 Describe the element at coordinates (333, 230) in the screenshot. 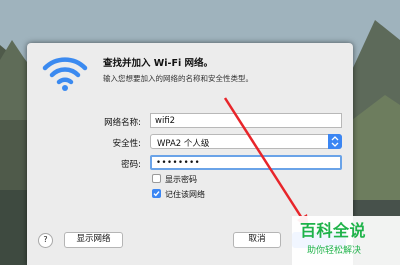

I see `watermark-brand: 百科全说` at that location.